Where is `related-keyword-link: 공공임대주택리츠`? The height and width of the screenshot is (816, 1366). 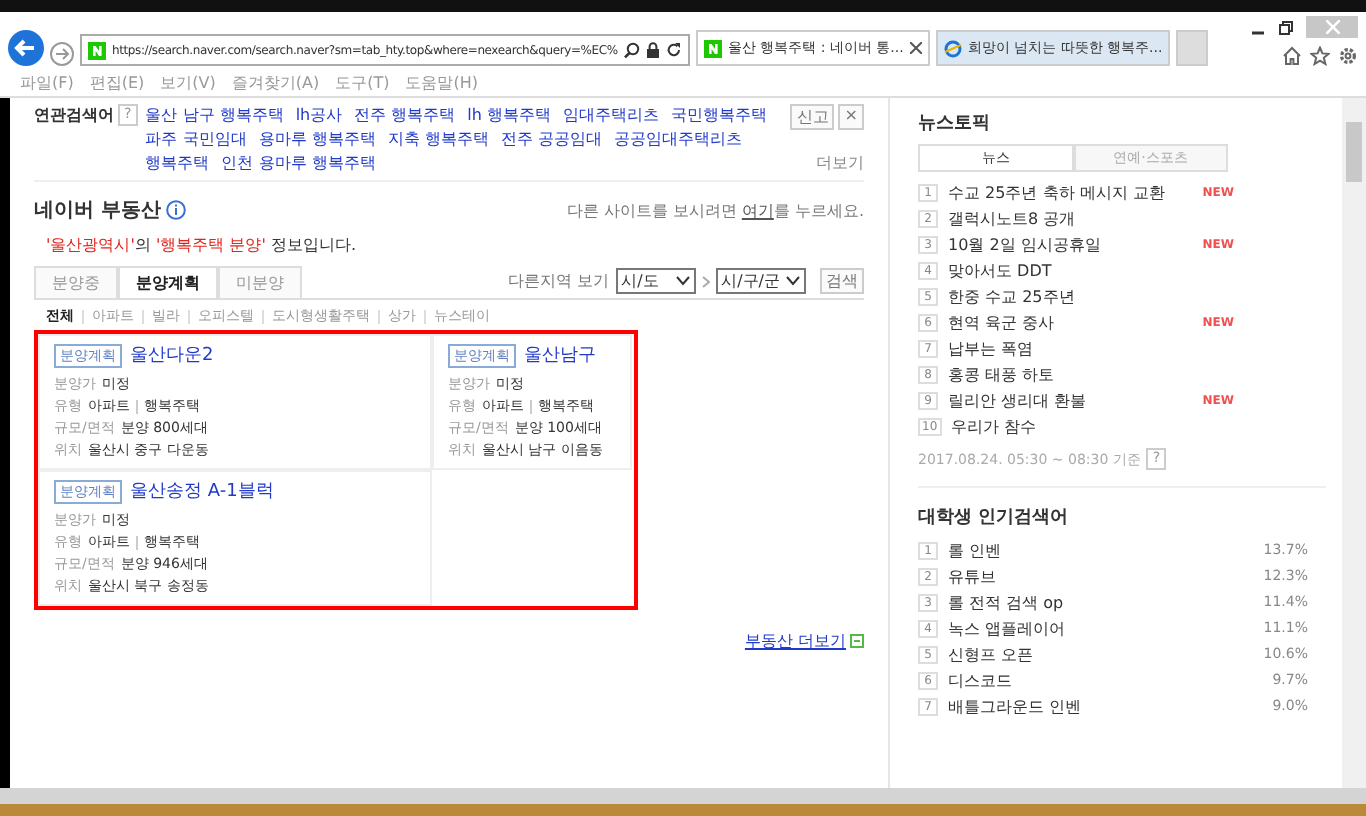 related-keyword-link: 공공임대주택리츠 is located at coordinates (677, 139).